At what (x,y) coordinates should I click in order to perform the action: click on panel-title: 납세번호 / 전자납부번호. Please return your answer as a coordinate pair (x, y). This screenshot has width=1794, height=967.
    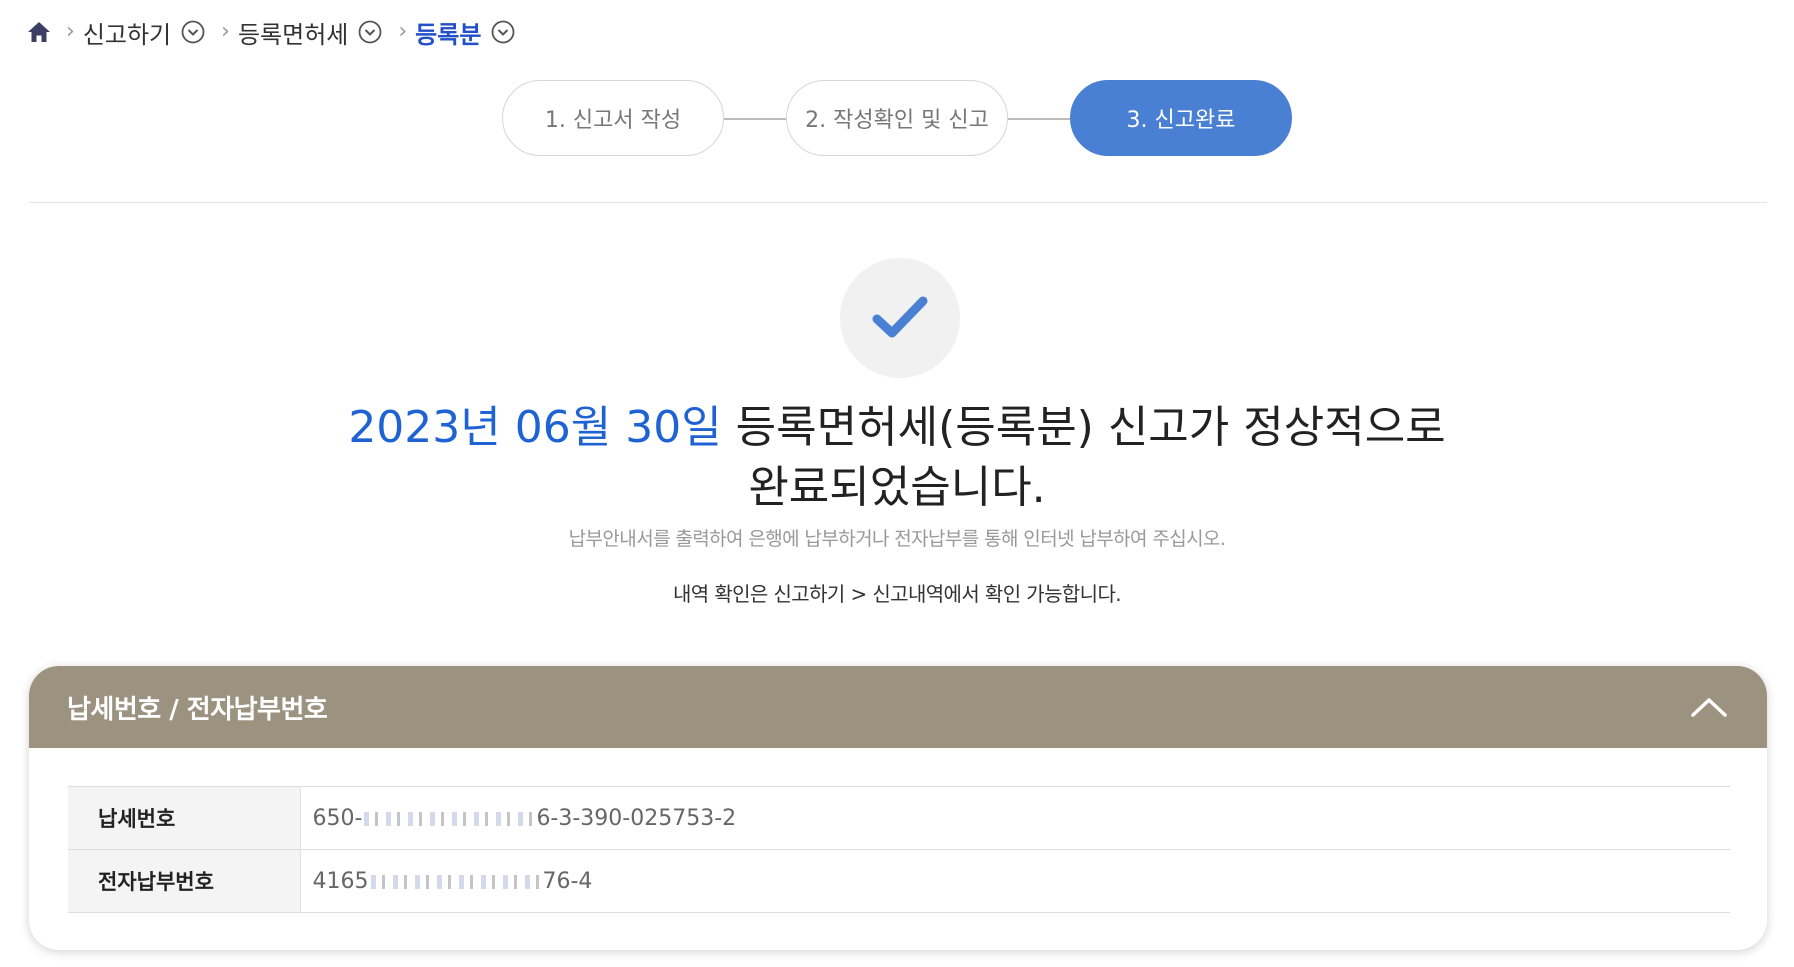
    Looking at the image, I should click on (197, 709).